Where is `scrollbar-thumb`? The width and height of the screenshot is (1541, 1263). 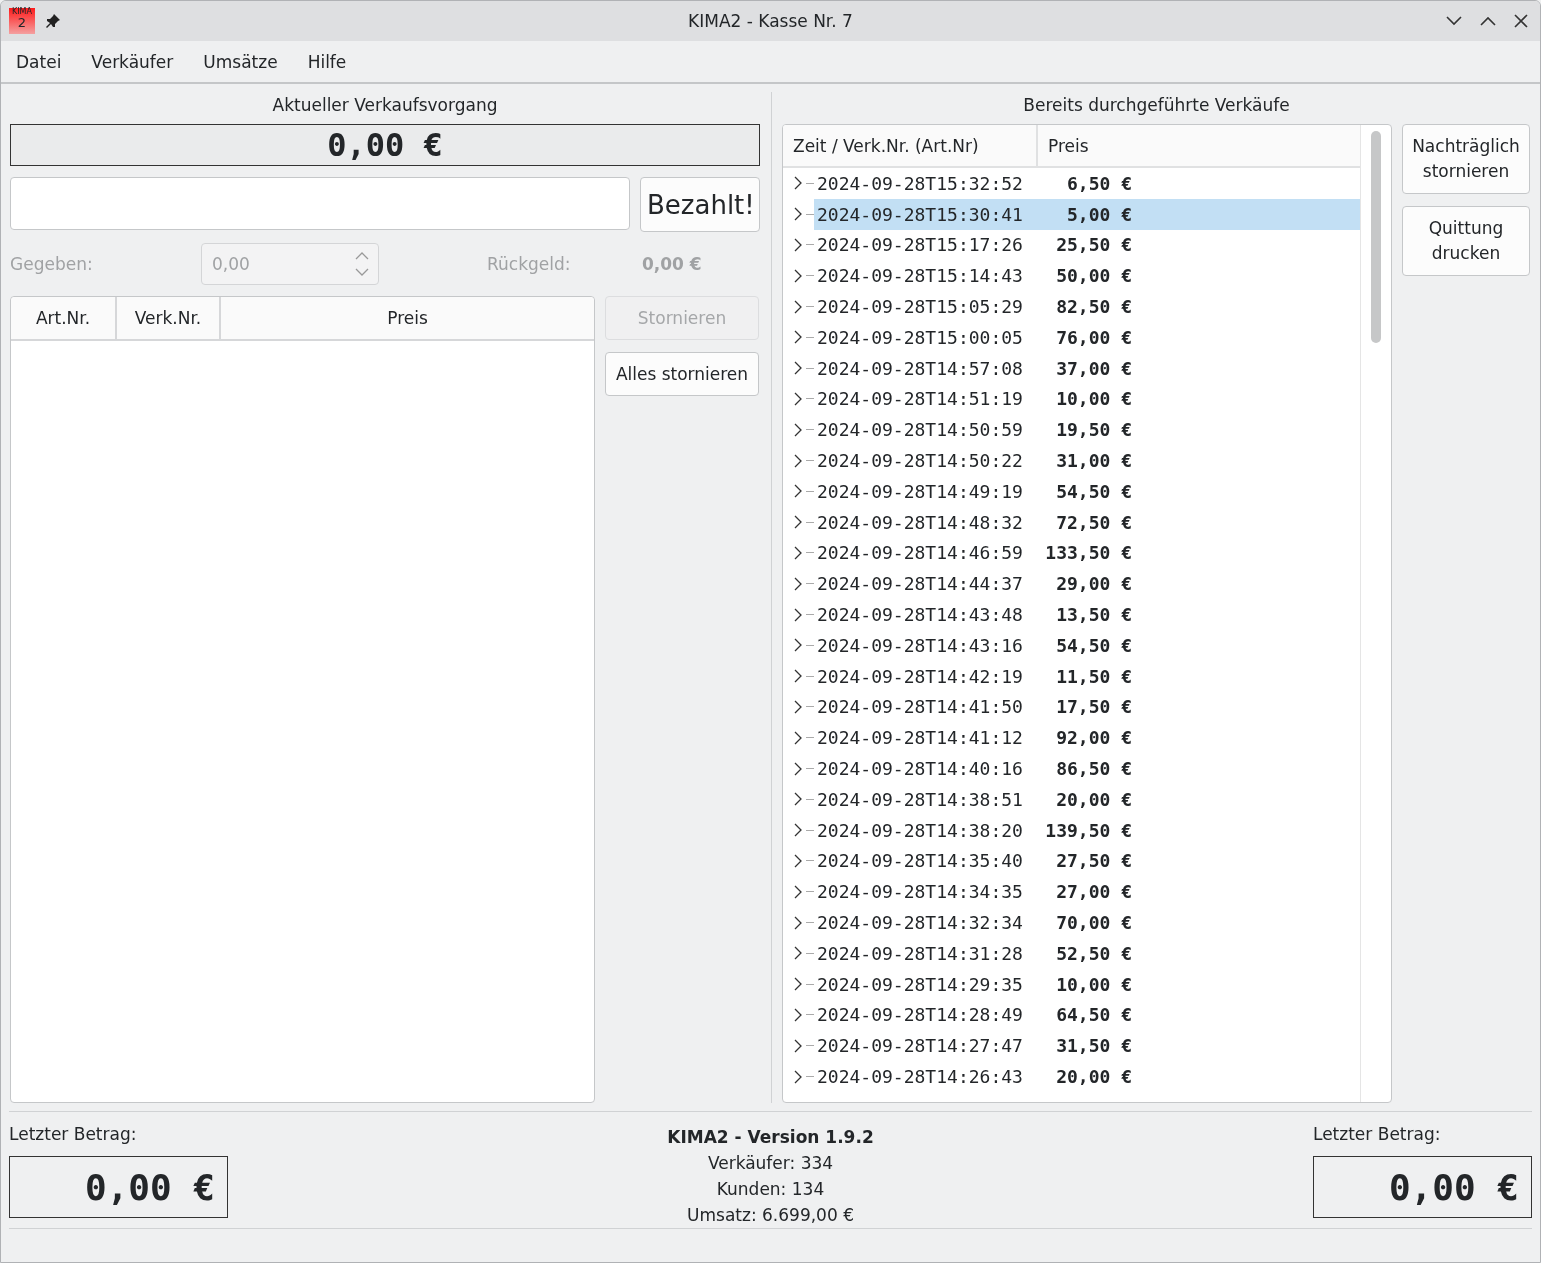
scrollbar-thumb is located at coordinates (1376, 237).